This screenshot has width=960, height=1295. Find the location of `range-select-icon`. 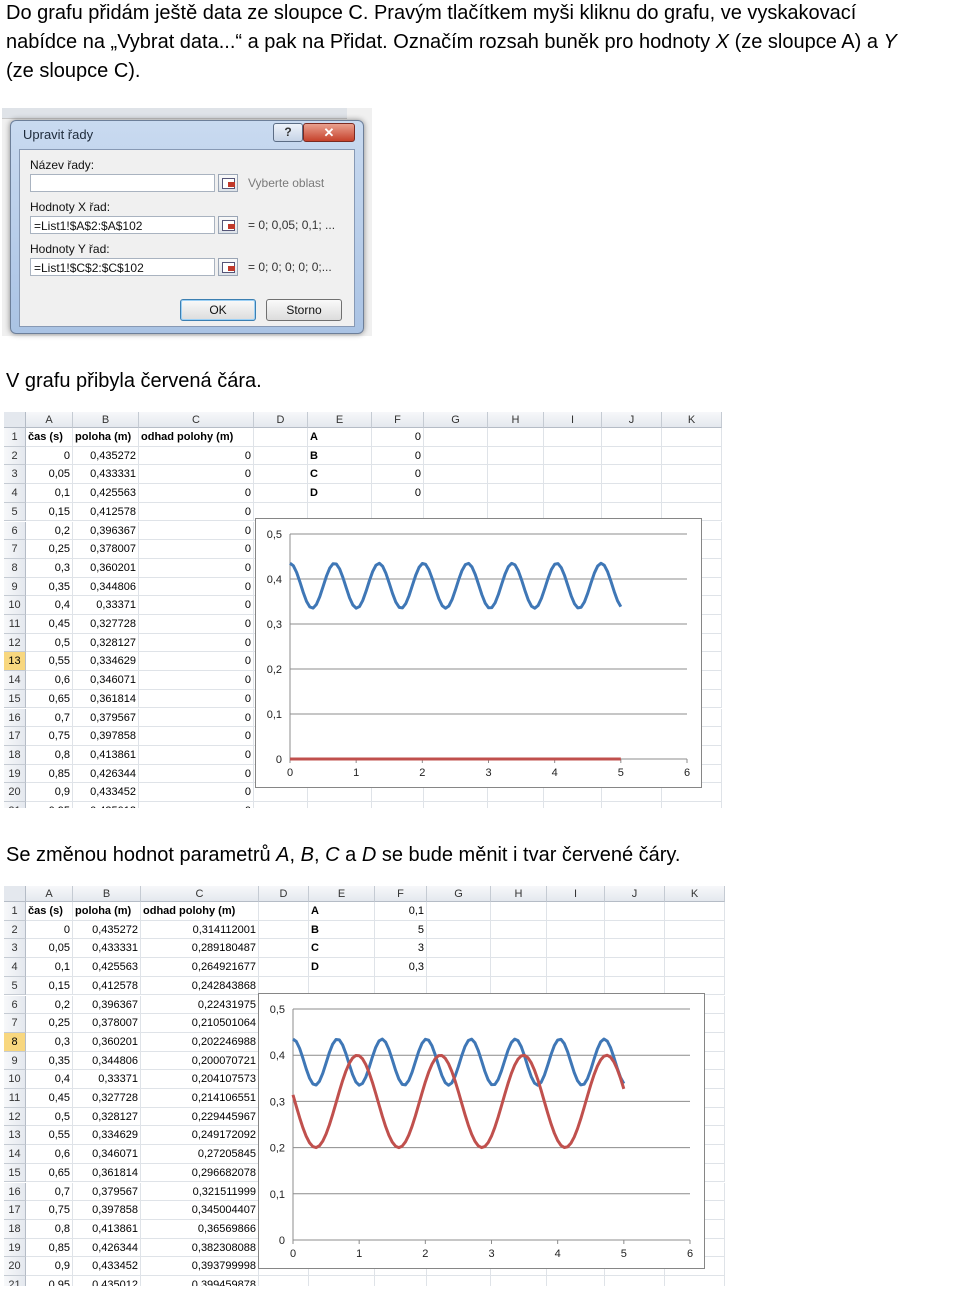

range-select-icon is located at coordinates (228, 267).